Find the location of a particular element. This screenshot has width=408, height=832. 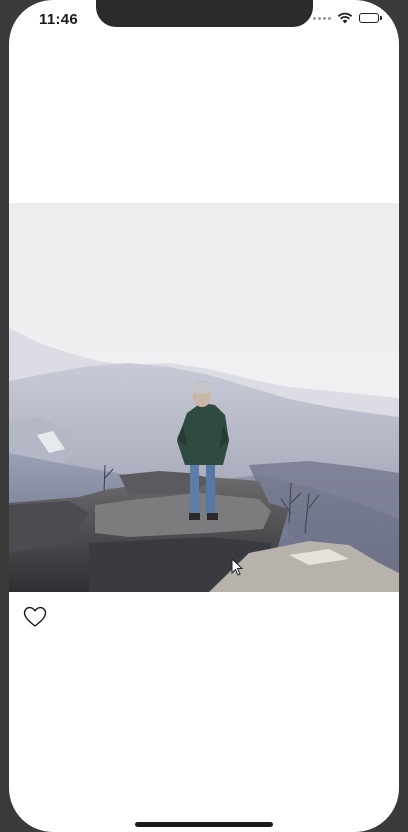

mouse-pointer-icon is located at coordinates (237, 567).